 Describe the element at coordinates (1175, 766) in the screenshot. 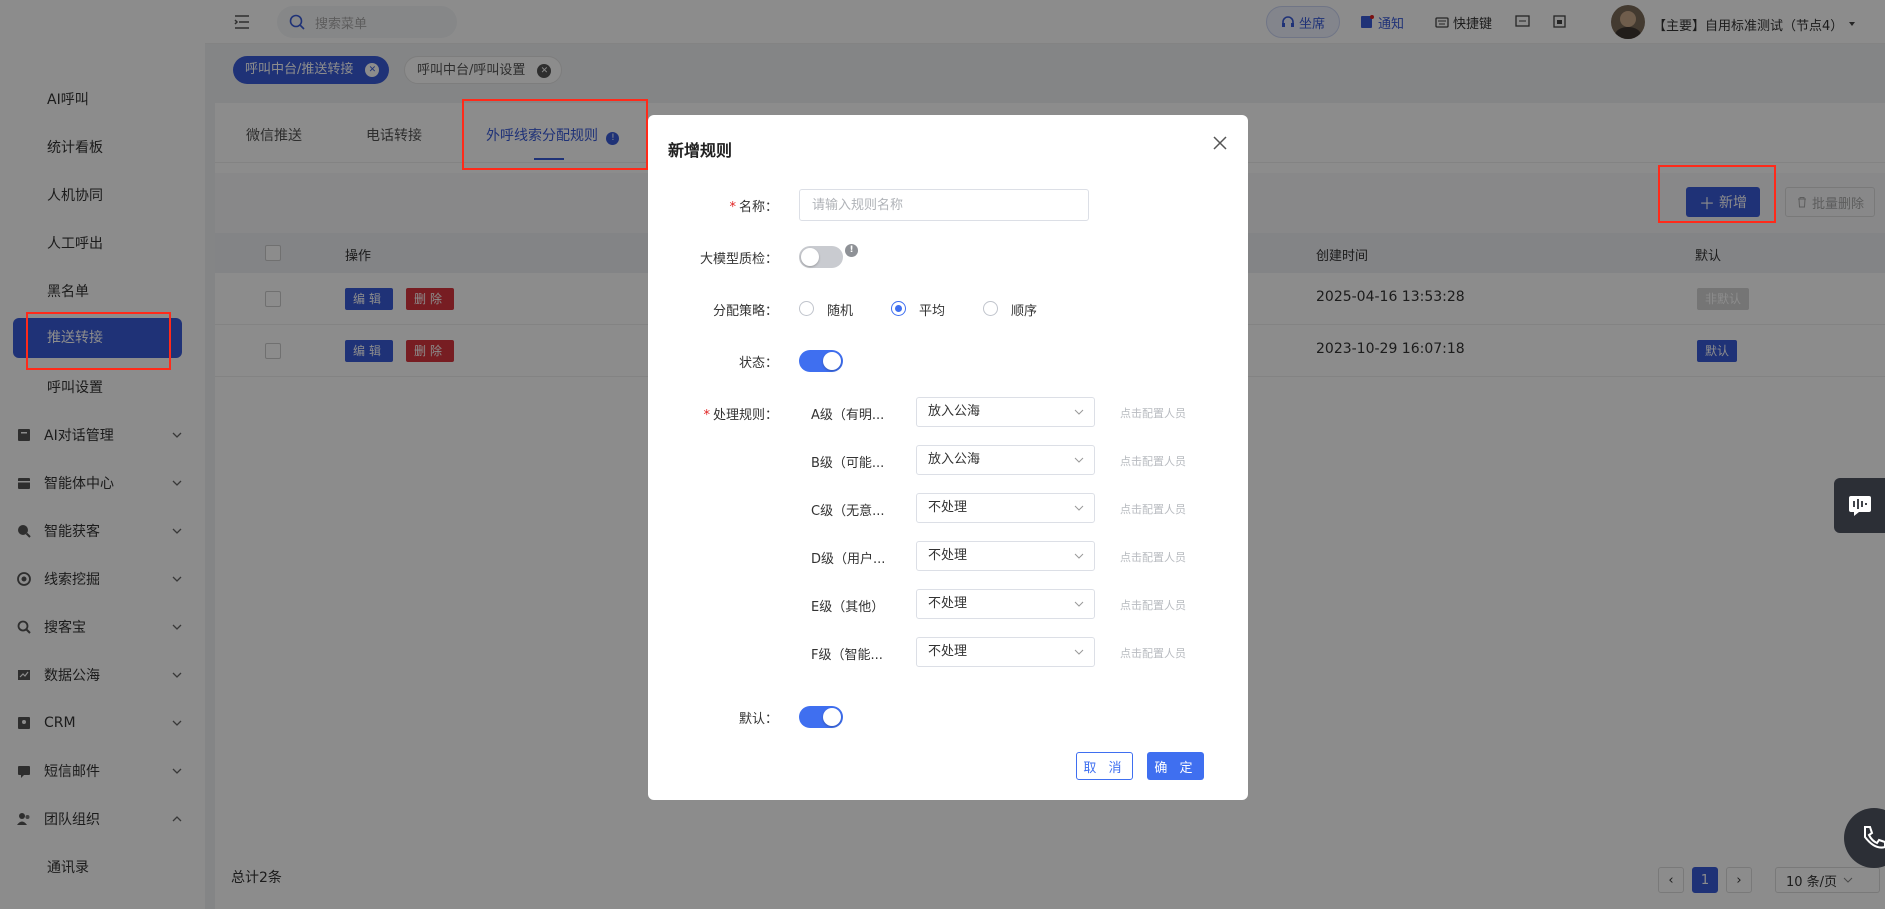

I see `confirm-button: 确 定` at that location.